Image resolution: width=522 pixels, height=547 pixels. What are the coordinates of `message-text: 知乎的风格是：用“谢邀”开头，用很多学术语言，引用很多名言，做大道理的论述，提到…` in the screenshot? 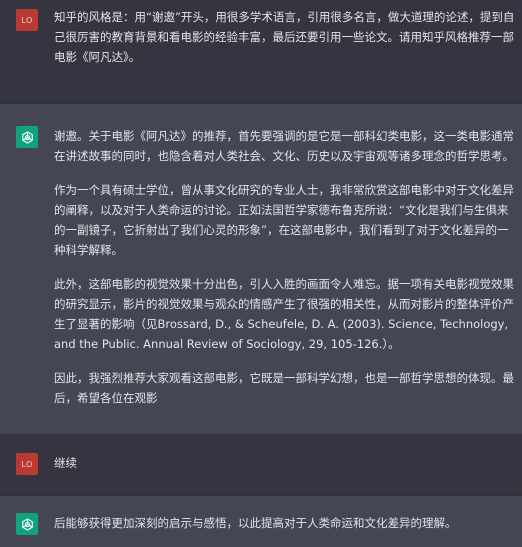 It's located at (285, 44).